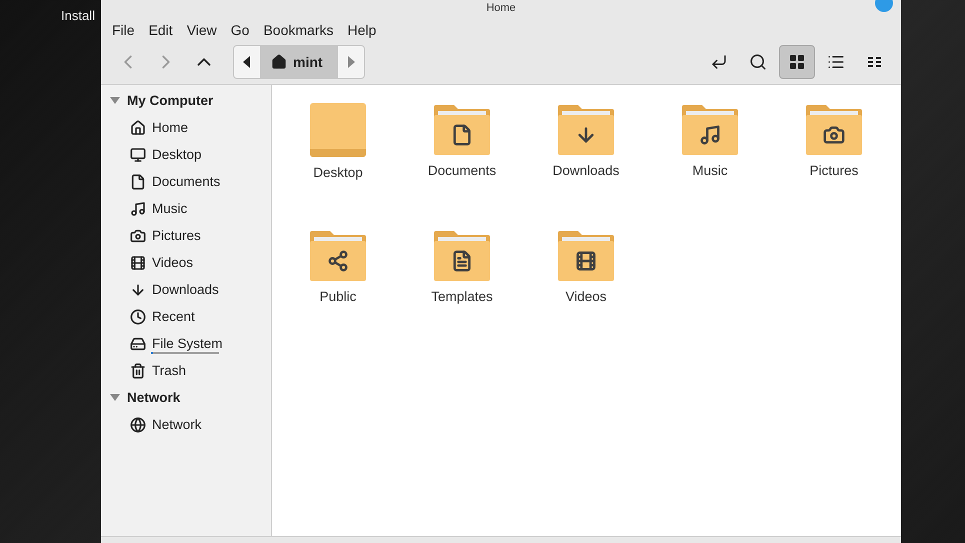  I want to click on sidebar-item: Home, so click(144, 127).